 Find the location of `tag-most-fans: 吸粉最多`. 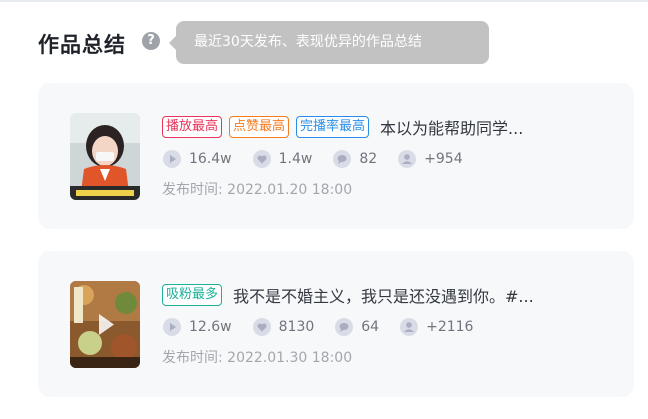

tag-most-fans: 吸粉最多 is located at coordinates (192, 295).